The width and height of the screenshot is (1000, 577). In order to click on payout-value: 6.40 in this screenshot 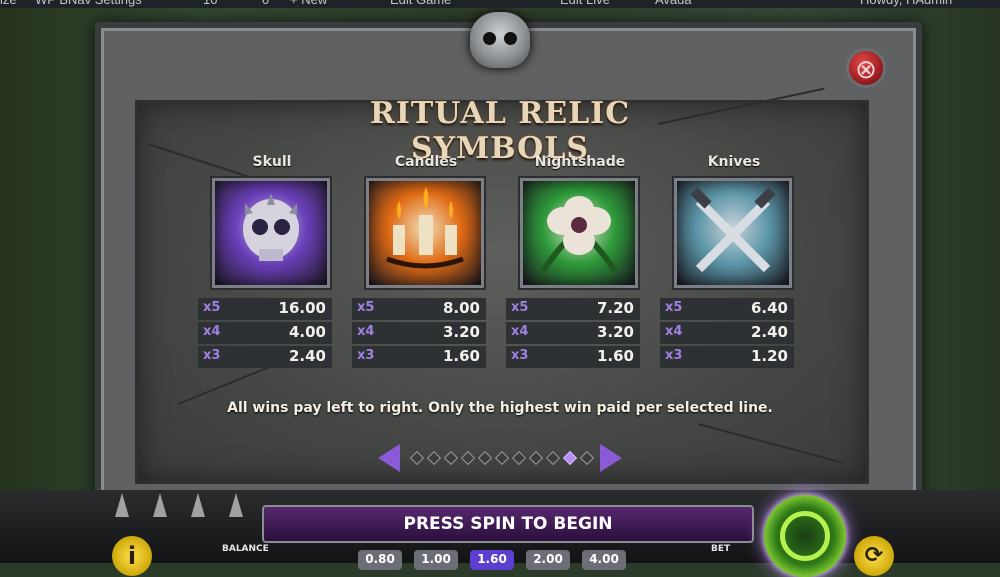, I will do `click(769, 308)`.